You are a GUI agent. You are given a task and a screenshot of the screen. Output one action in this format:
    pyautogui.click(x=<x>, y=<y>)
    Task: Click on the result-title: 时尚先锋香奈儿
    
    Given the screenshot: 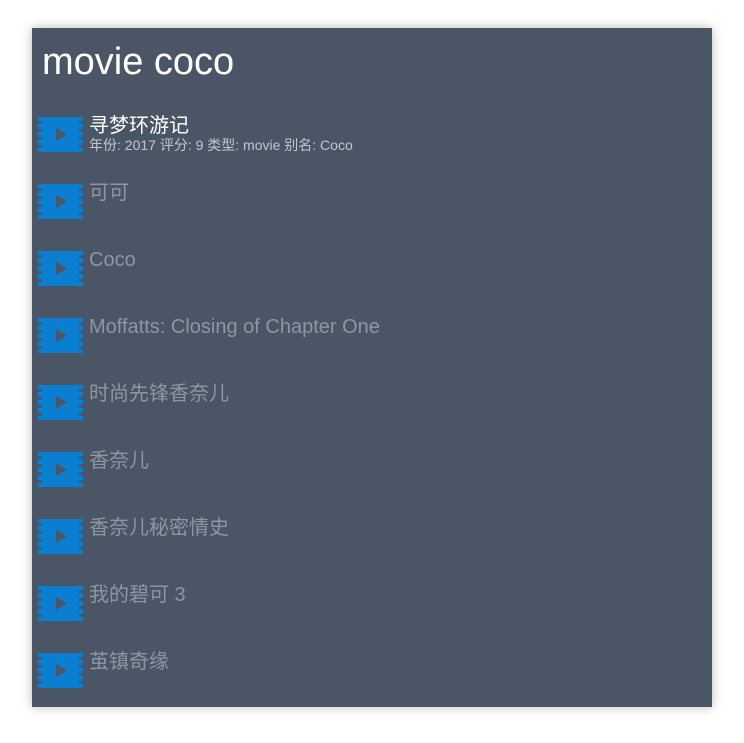 What is the action you would take?
    pyautogui.click(x=159, y=394)
    